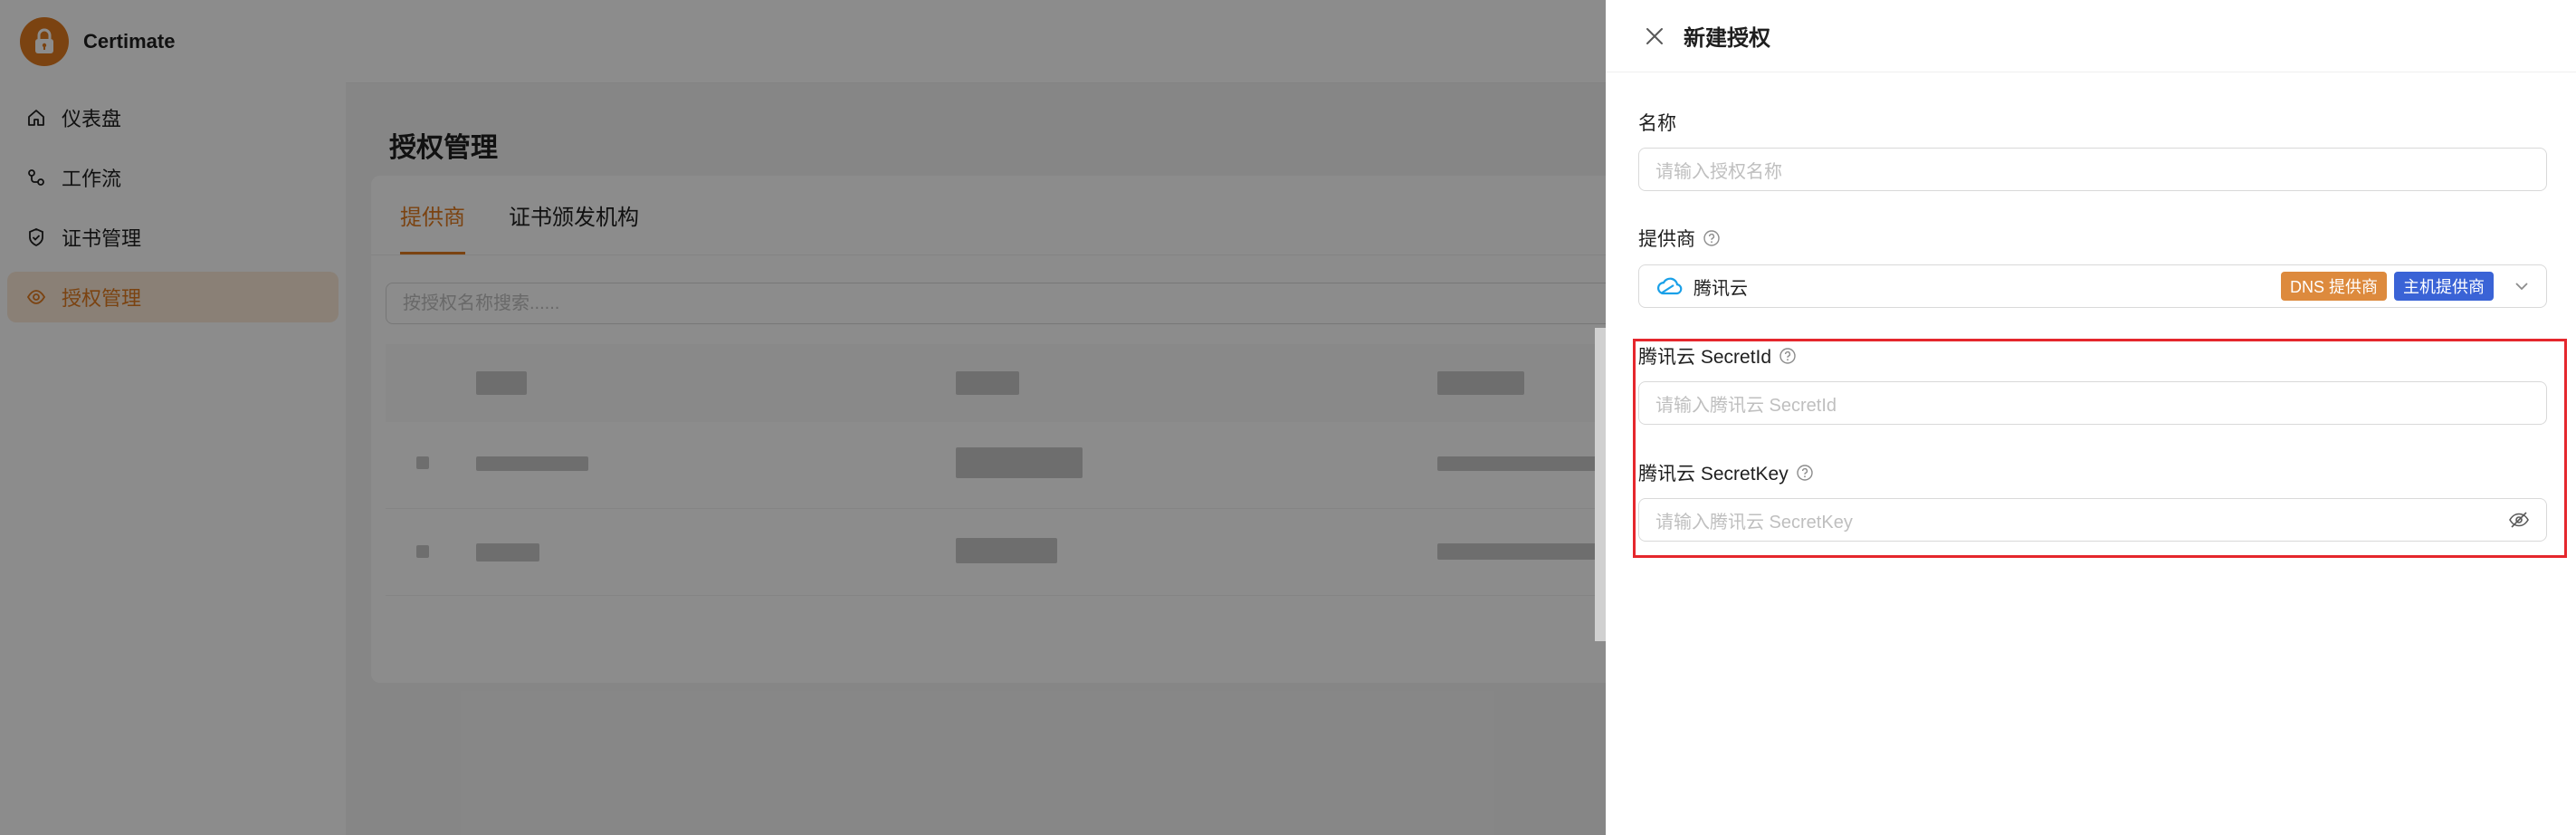  I want to click on close-icon, so click(1655, 37).